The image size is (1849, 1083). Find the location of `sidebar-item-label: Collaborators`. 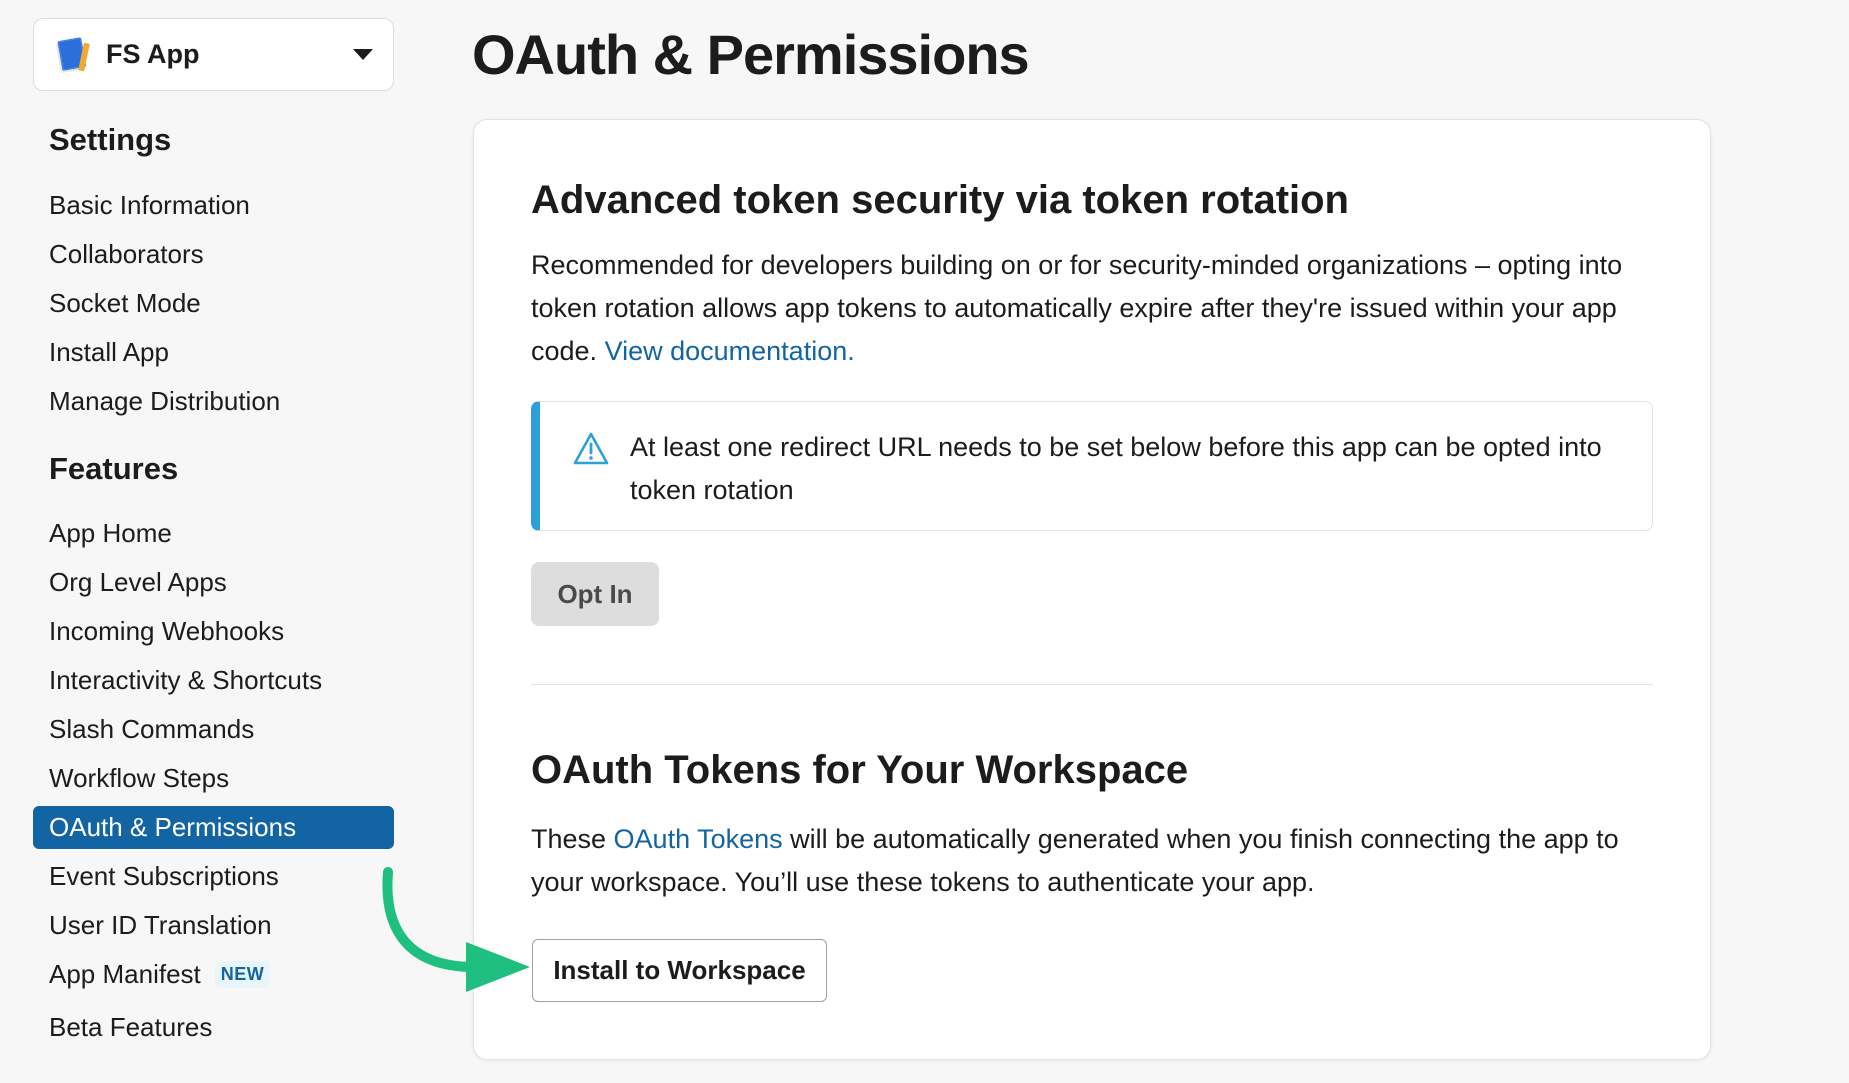

sidebar-item-label: Collaborators is located at coordinates (126, 254).